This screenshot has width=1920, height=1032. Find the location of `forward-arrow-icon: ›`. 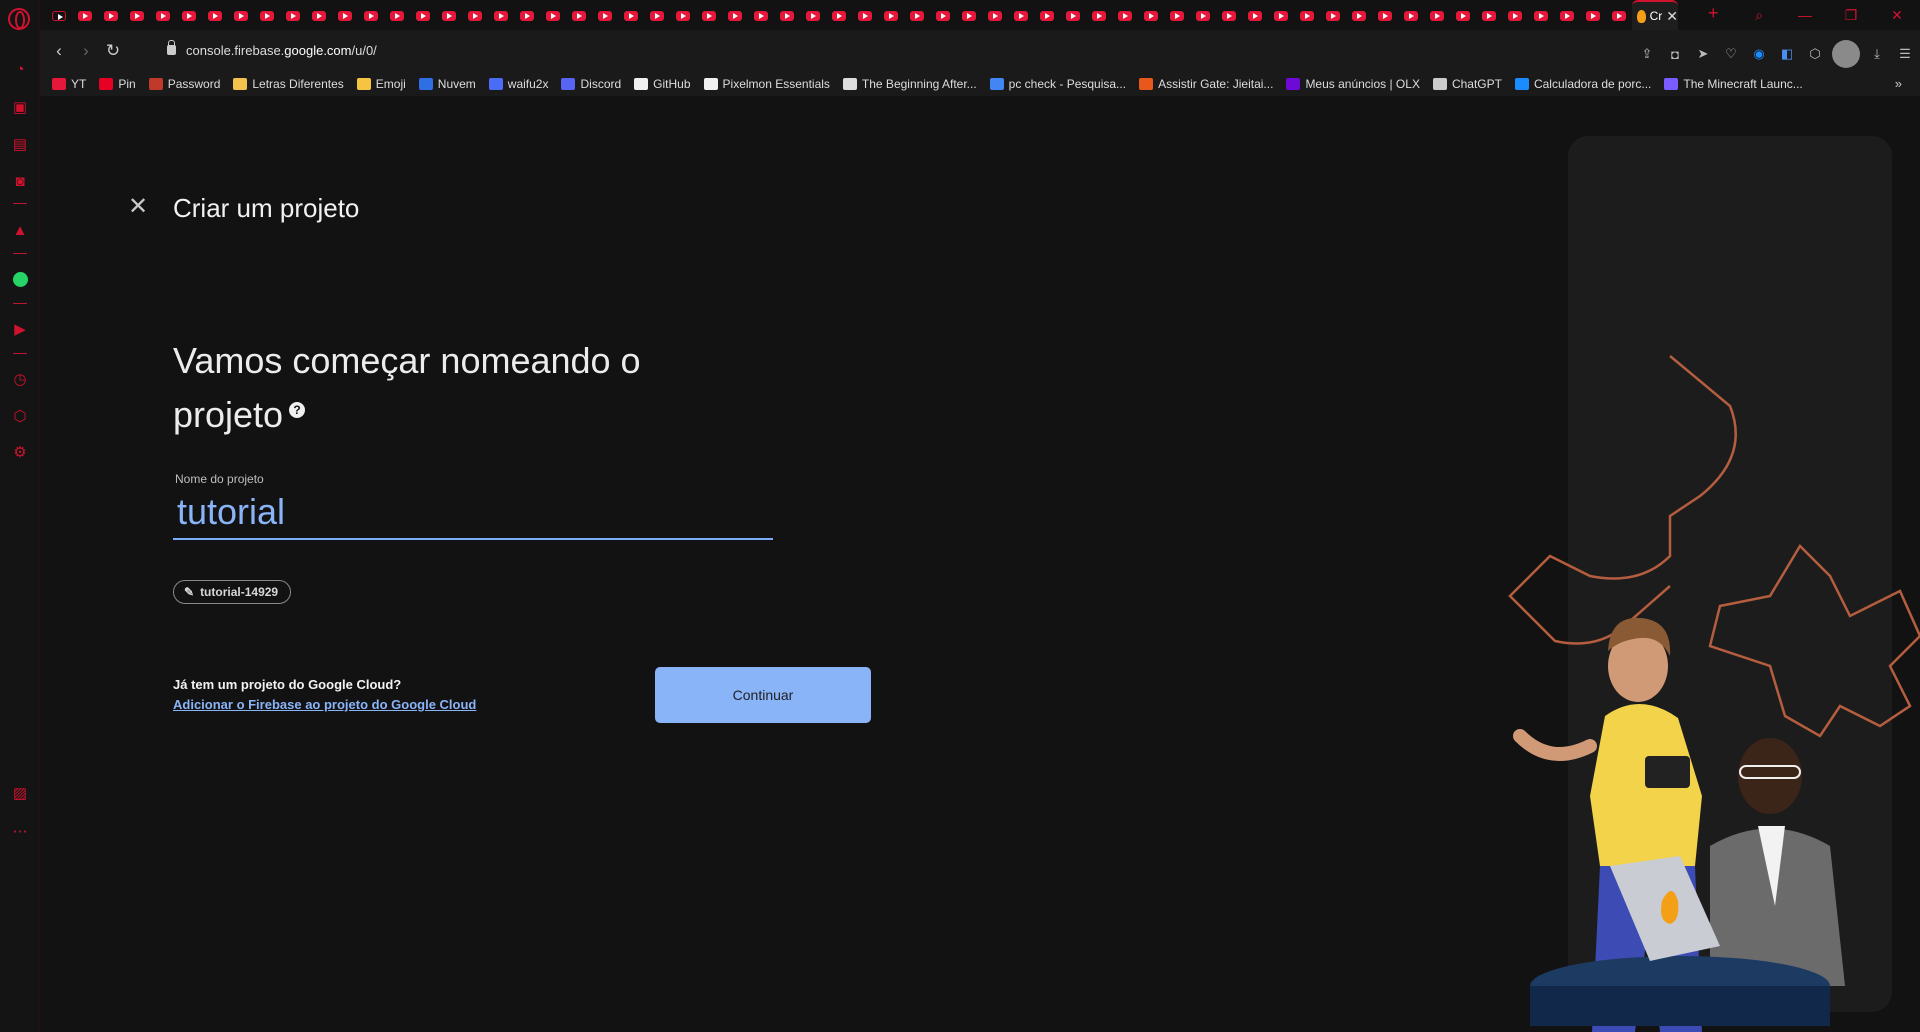

forward-arrow-icon: › is located at coordinates (86, 51).